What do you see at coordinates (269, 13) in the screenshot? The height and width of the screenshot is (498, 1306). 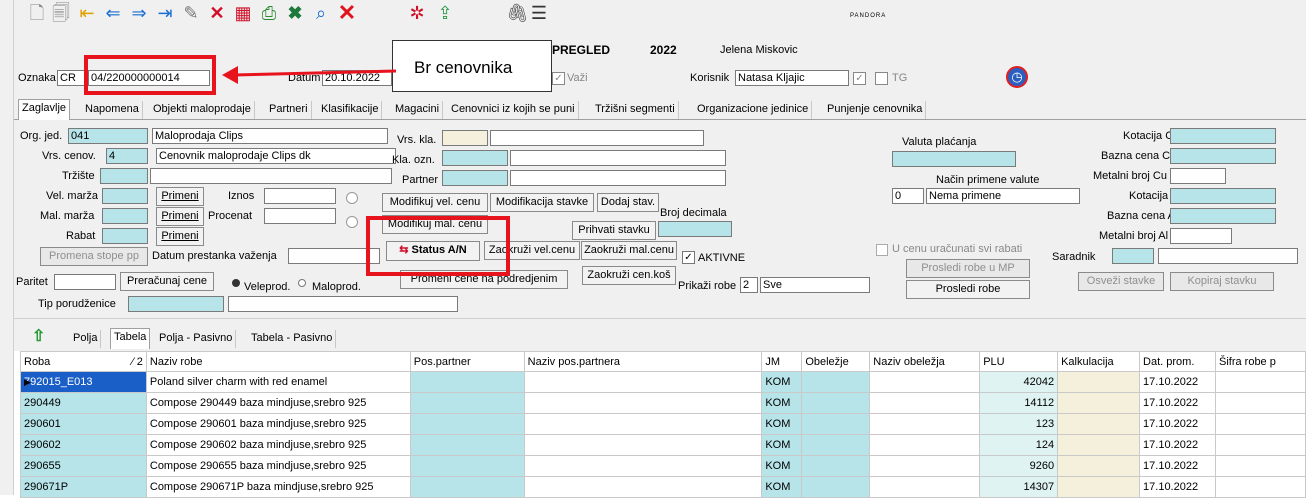 I see `print-icon: ⎙` at bounding box center [269, 13].